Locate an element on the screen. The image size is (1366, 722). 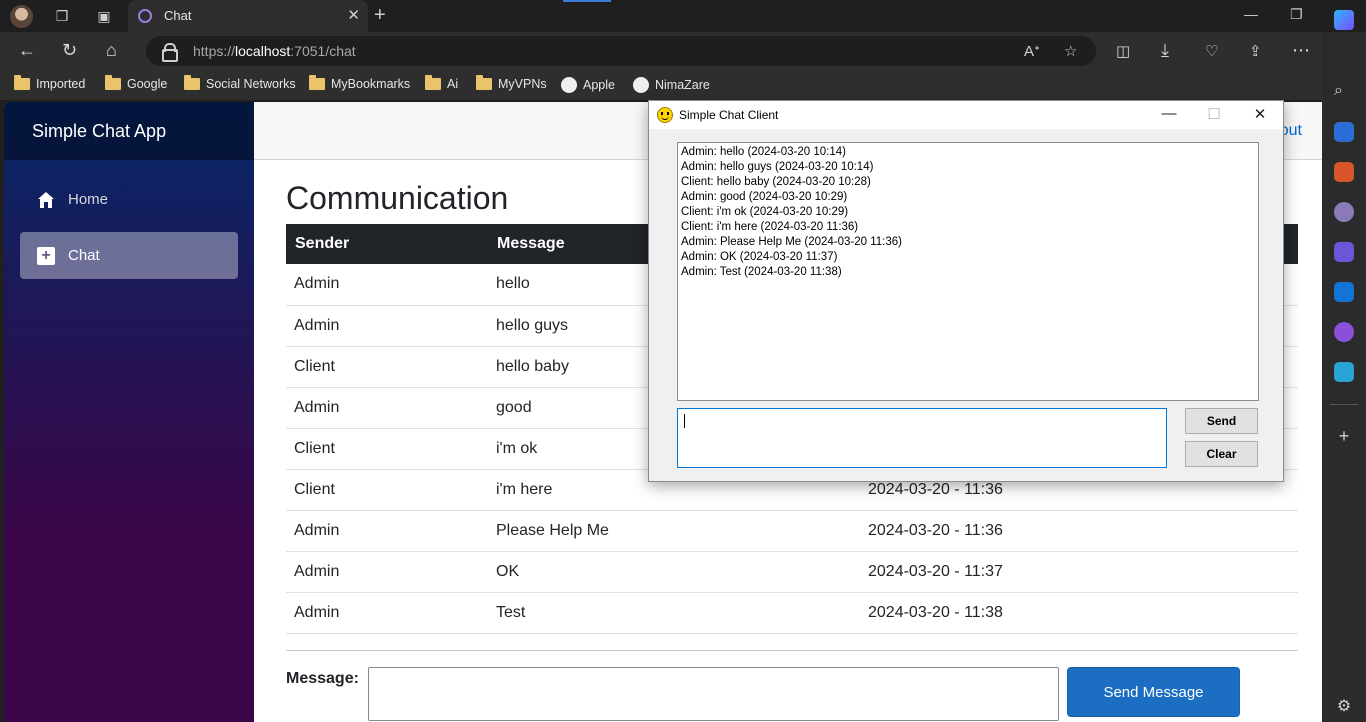
list-item: Client: hello baby (2024-03-20 10:28) is located at coordinates (968, 182).